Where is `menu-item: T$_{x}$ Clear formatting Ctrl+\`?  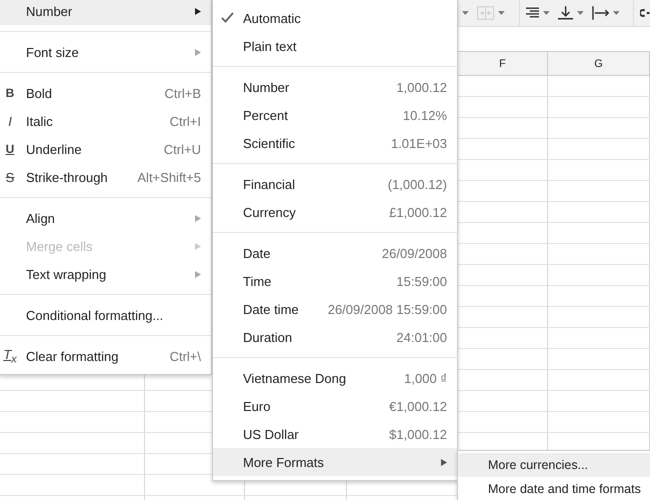 menu-item: T$_{x}$ Clear formatting Ctrl+\ is located at coordinates (105, 356).